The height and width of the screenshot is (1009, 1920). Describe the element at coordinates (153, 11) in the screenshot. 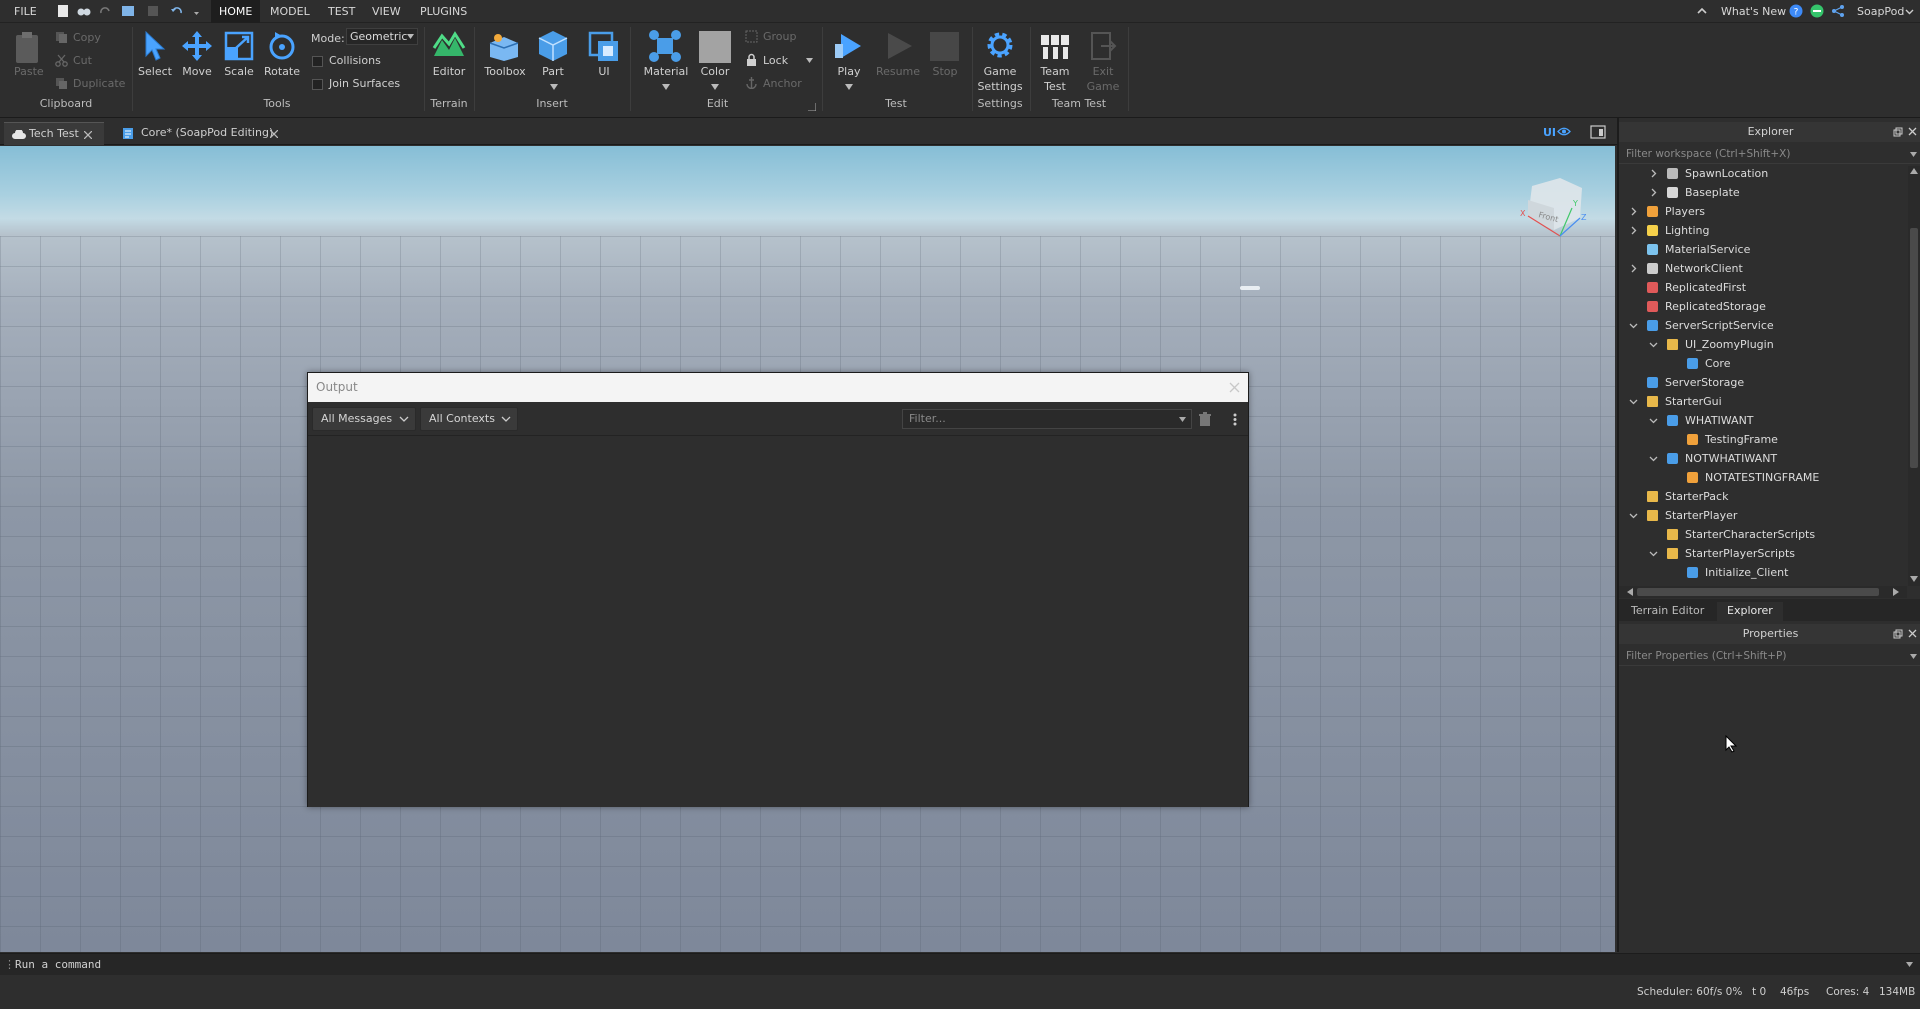

I see `stop-quick-icon` at that location.